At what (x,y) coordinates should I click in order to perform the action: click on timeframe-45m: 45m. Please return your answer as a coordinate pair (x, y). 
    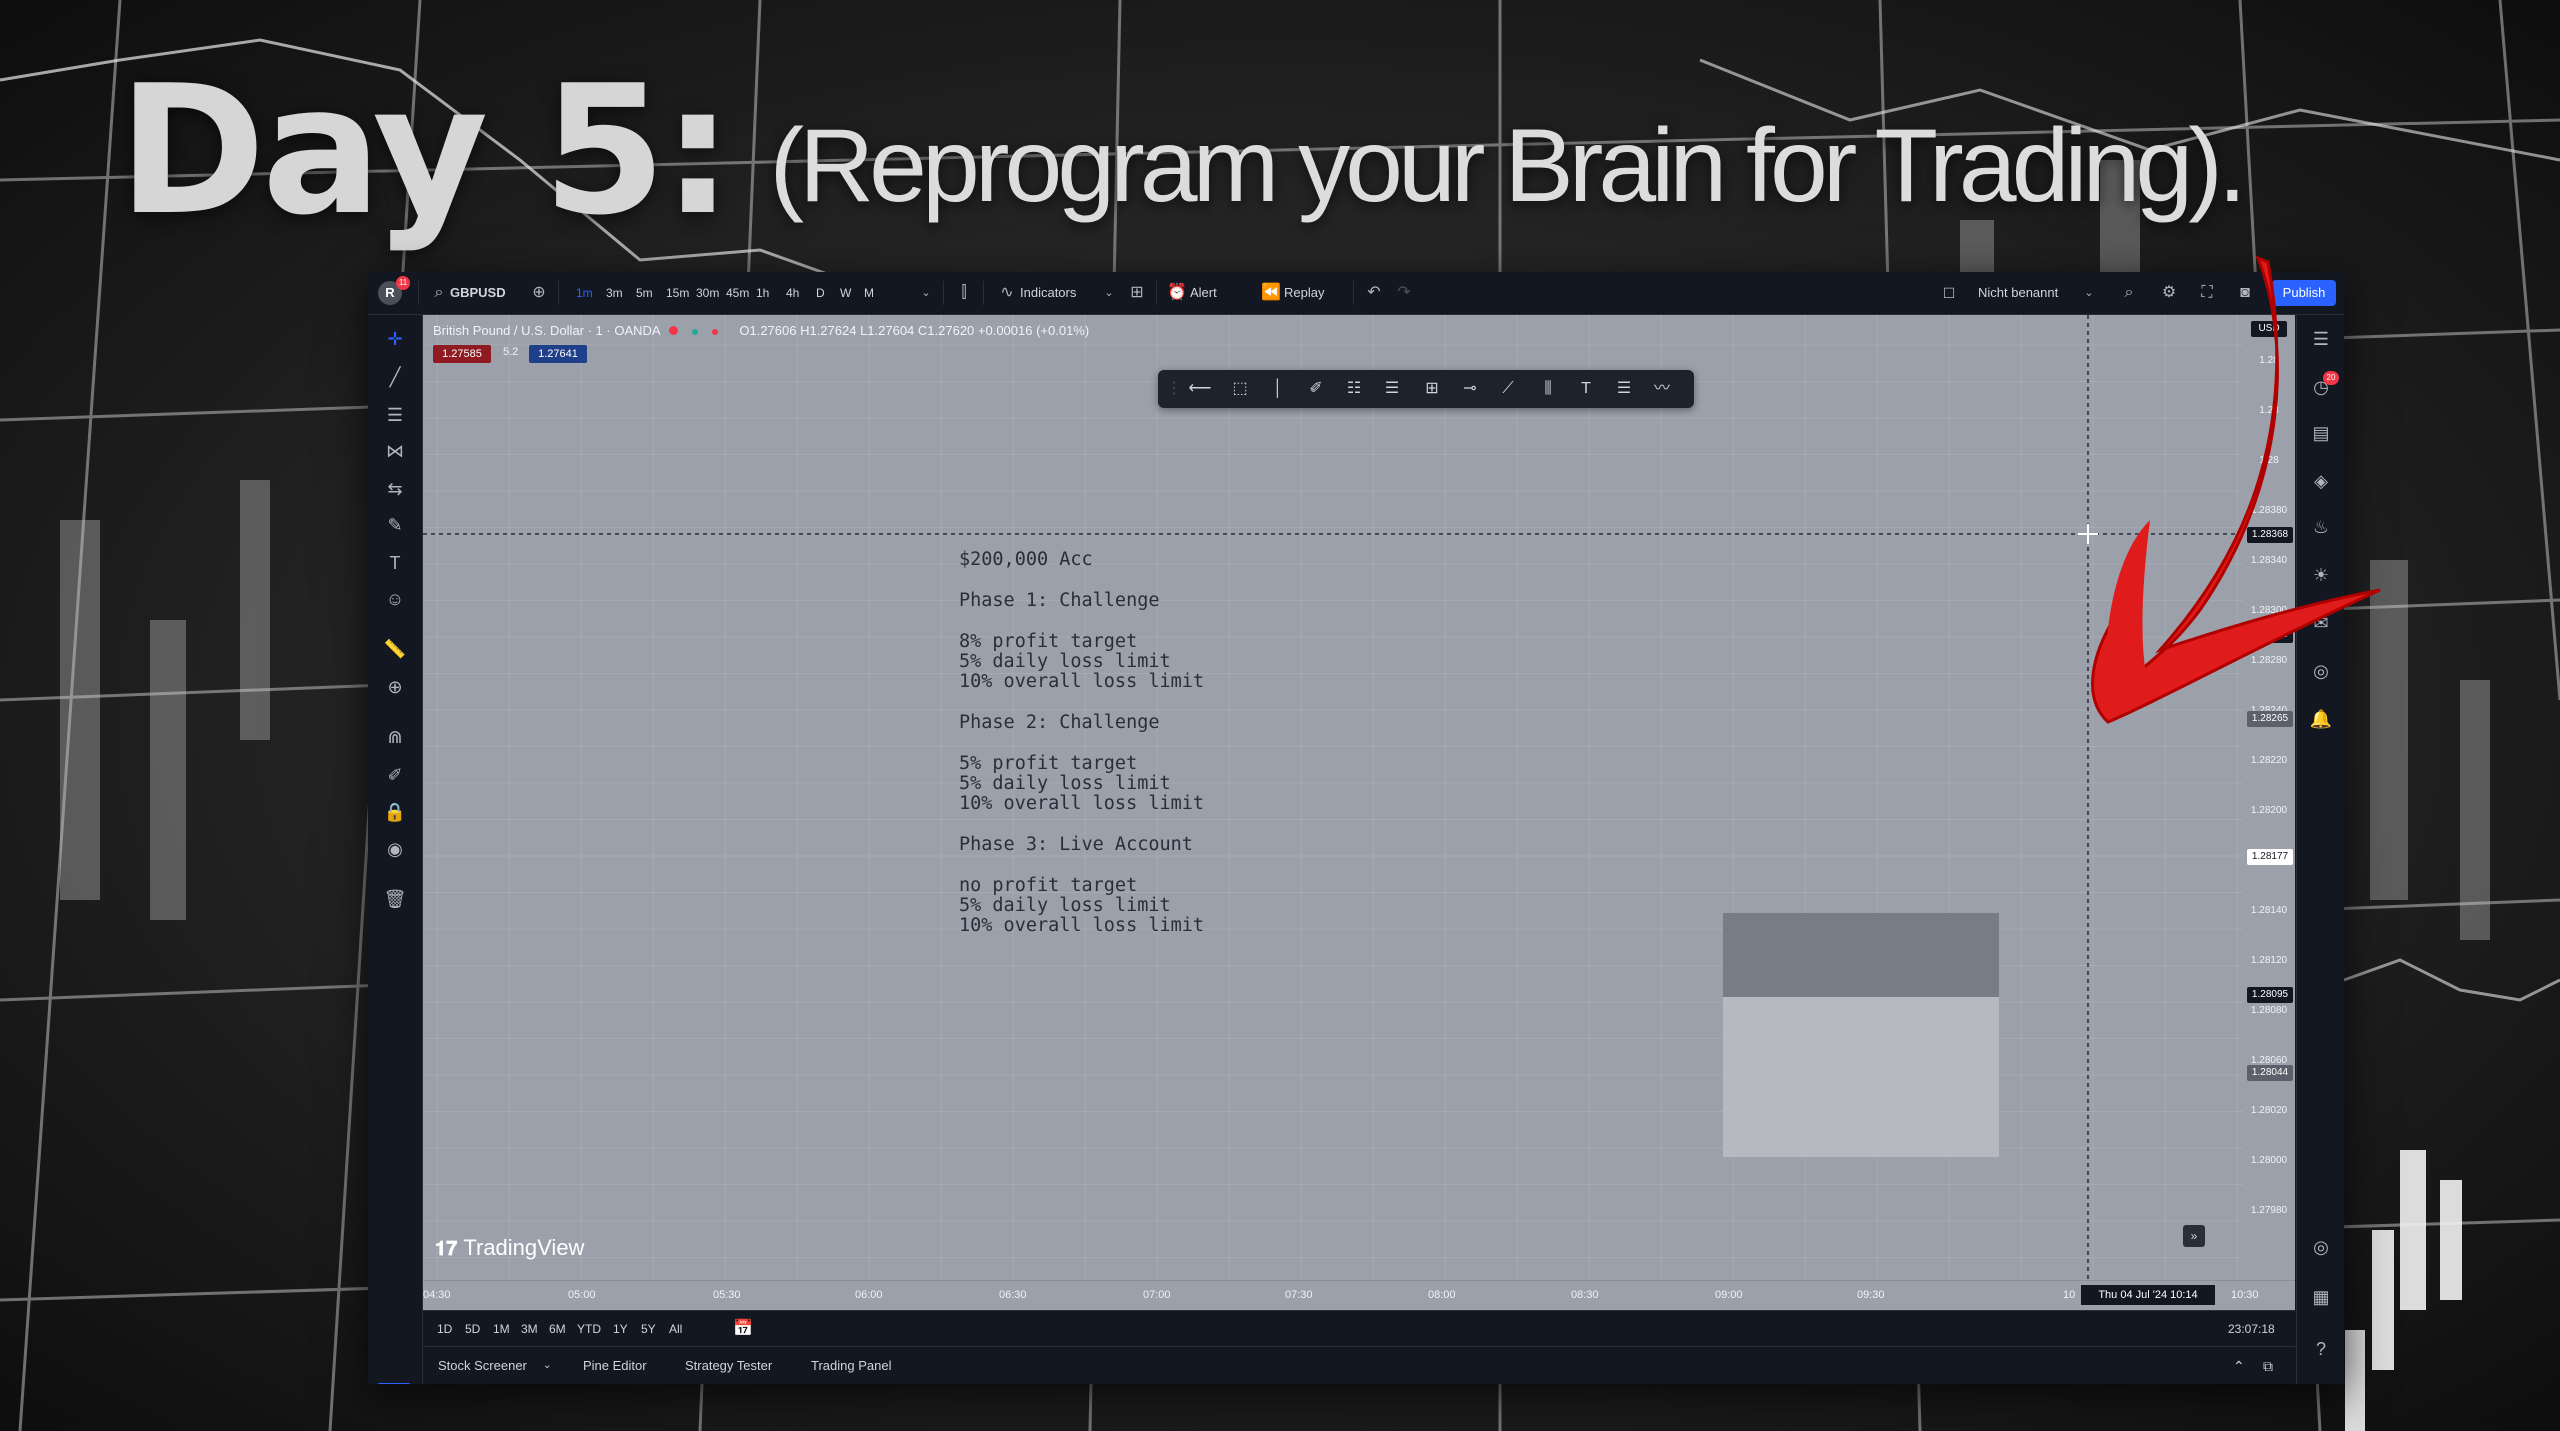
    Looking at the image, I should click on (737, 293).